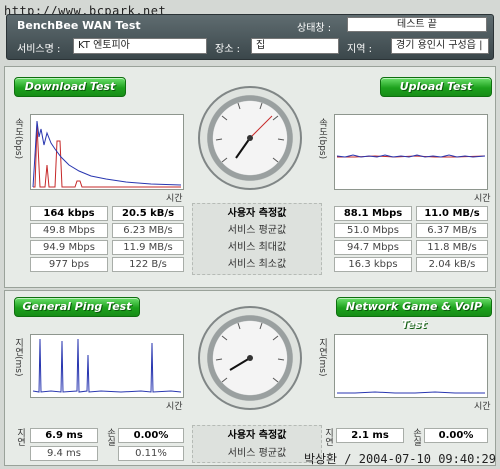 The height and width of the screenshot is (469, 500). What do you see at coordinates (148, 264) in the screenshot?
I see `download-min-bytes: 122 B/s` at bounding box center [148, 264].